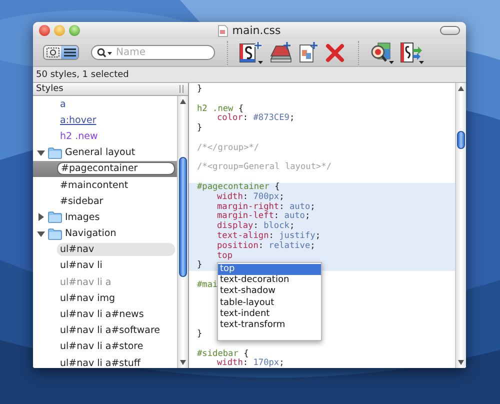 The height and width of the screenshot is (404, 500). Describe the element at coordinates (94, 185) in the screenshot. I see `style-item: #maincontent` at that location.